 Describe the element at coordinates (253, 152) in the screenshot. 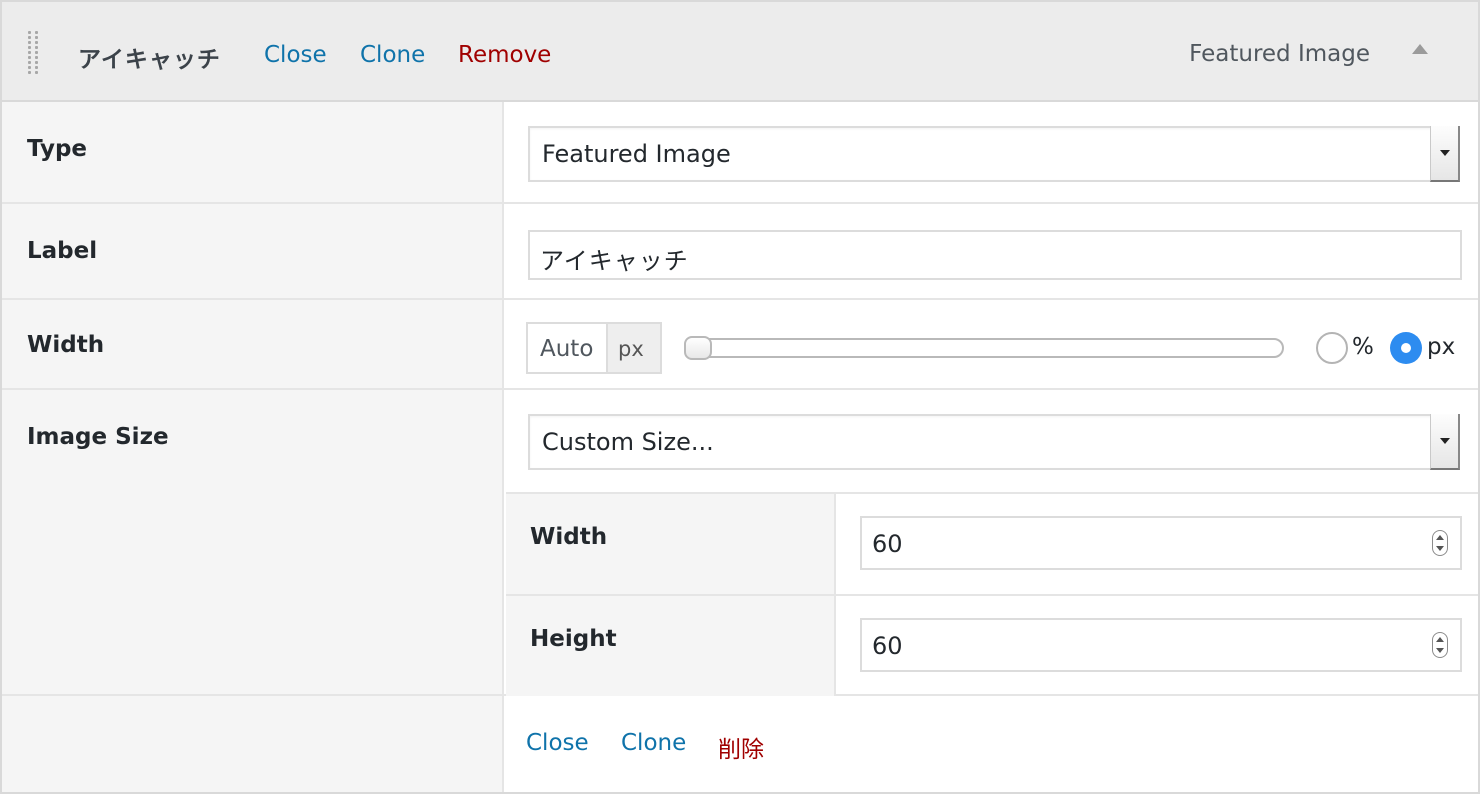

I see `row-type-label-cell: Type` at that location.